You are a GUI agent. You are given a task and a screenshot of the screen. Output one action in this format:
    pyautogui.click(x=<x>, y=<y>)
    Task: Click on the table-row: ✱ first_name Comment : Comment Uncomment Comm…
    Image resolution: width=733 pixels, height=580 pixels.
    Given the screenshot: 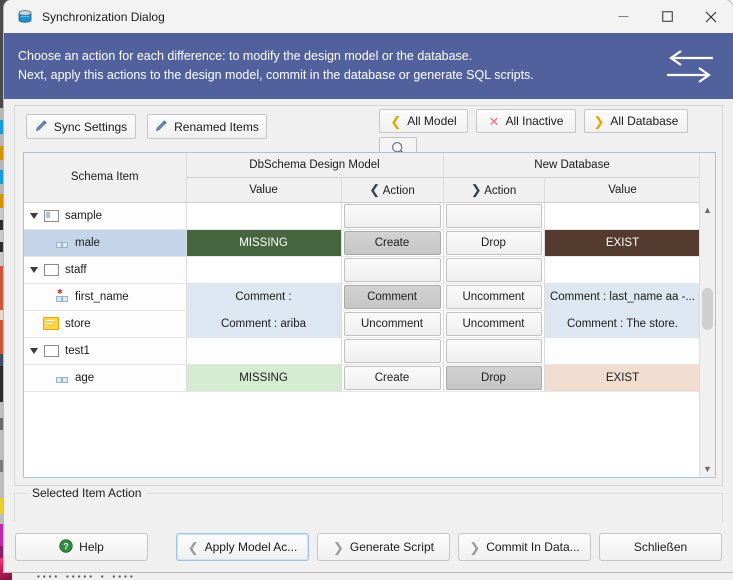 What is the action you would take?
    pyautogui.click(x=369, y=297)
    